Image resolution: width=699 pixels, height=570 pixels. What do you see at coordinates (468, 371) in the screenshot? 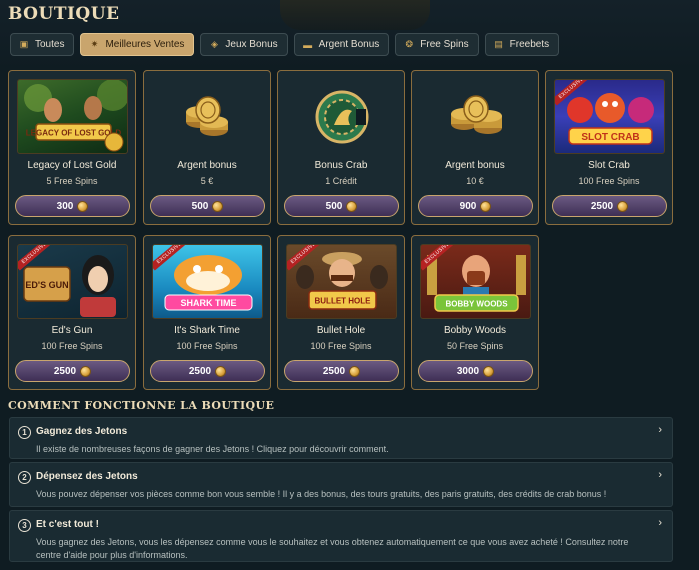
I see `price: 3000` at bounding box center [468, 371].